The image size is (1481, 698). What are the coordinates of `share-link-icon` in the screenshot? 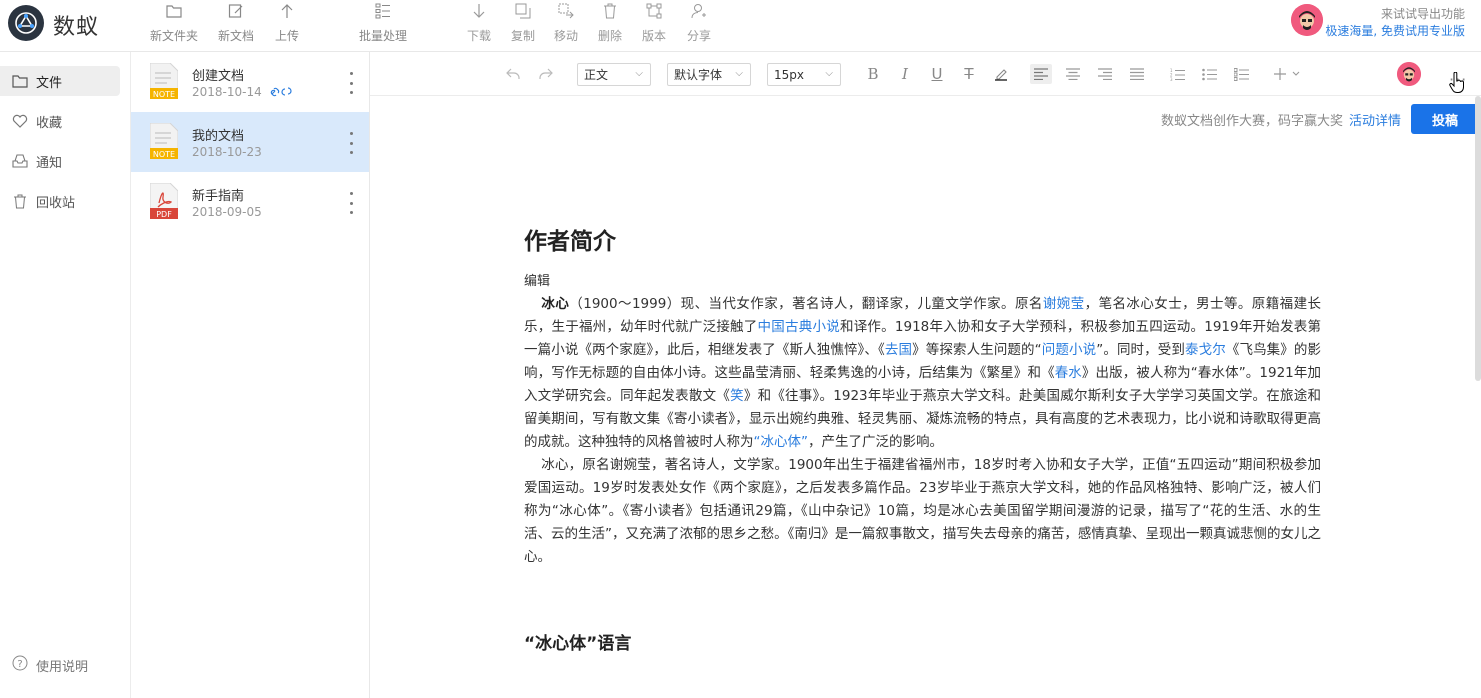 It's located at (282, 93).